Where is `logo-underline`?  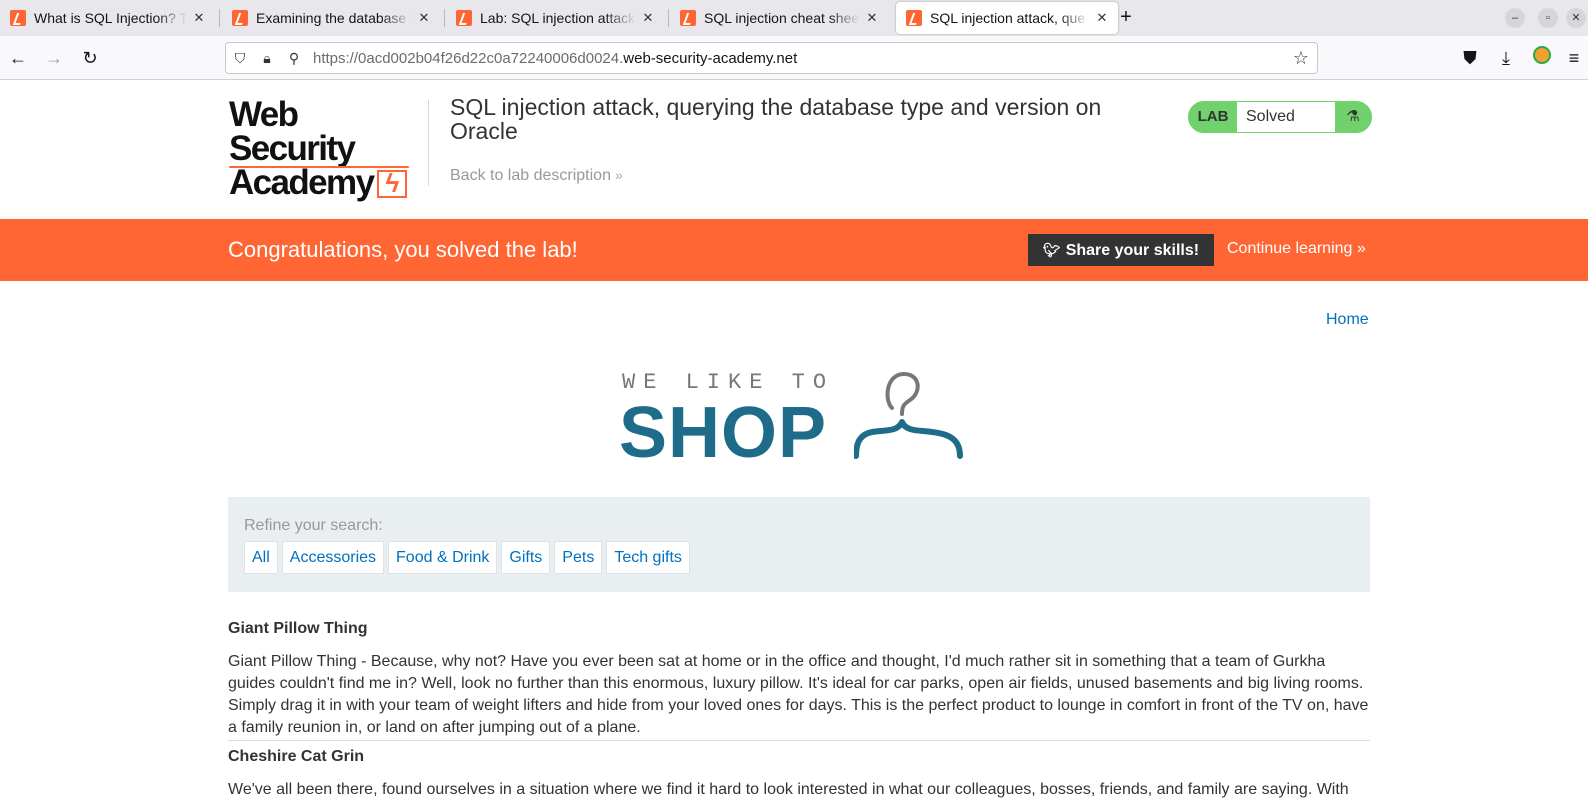 logo-underline is located at coordinates (319, 167).